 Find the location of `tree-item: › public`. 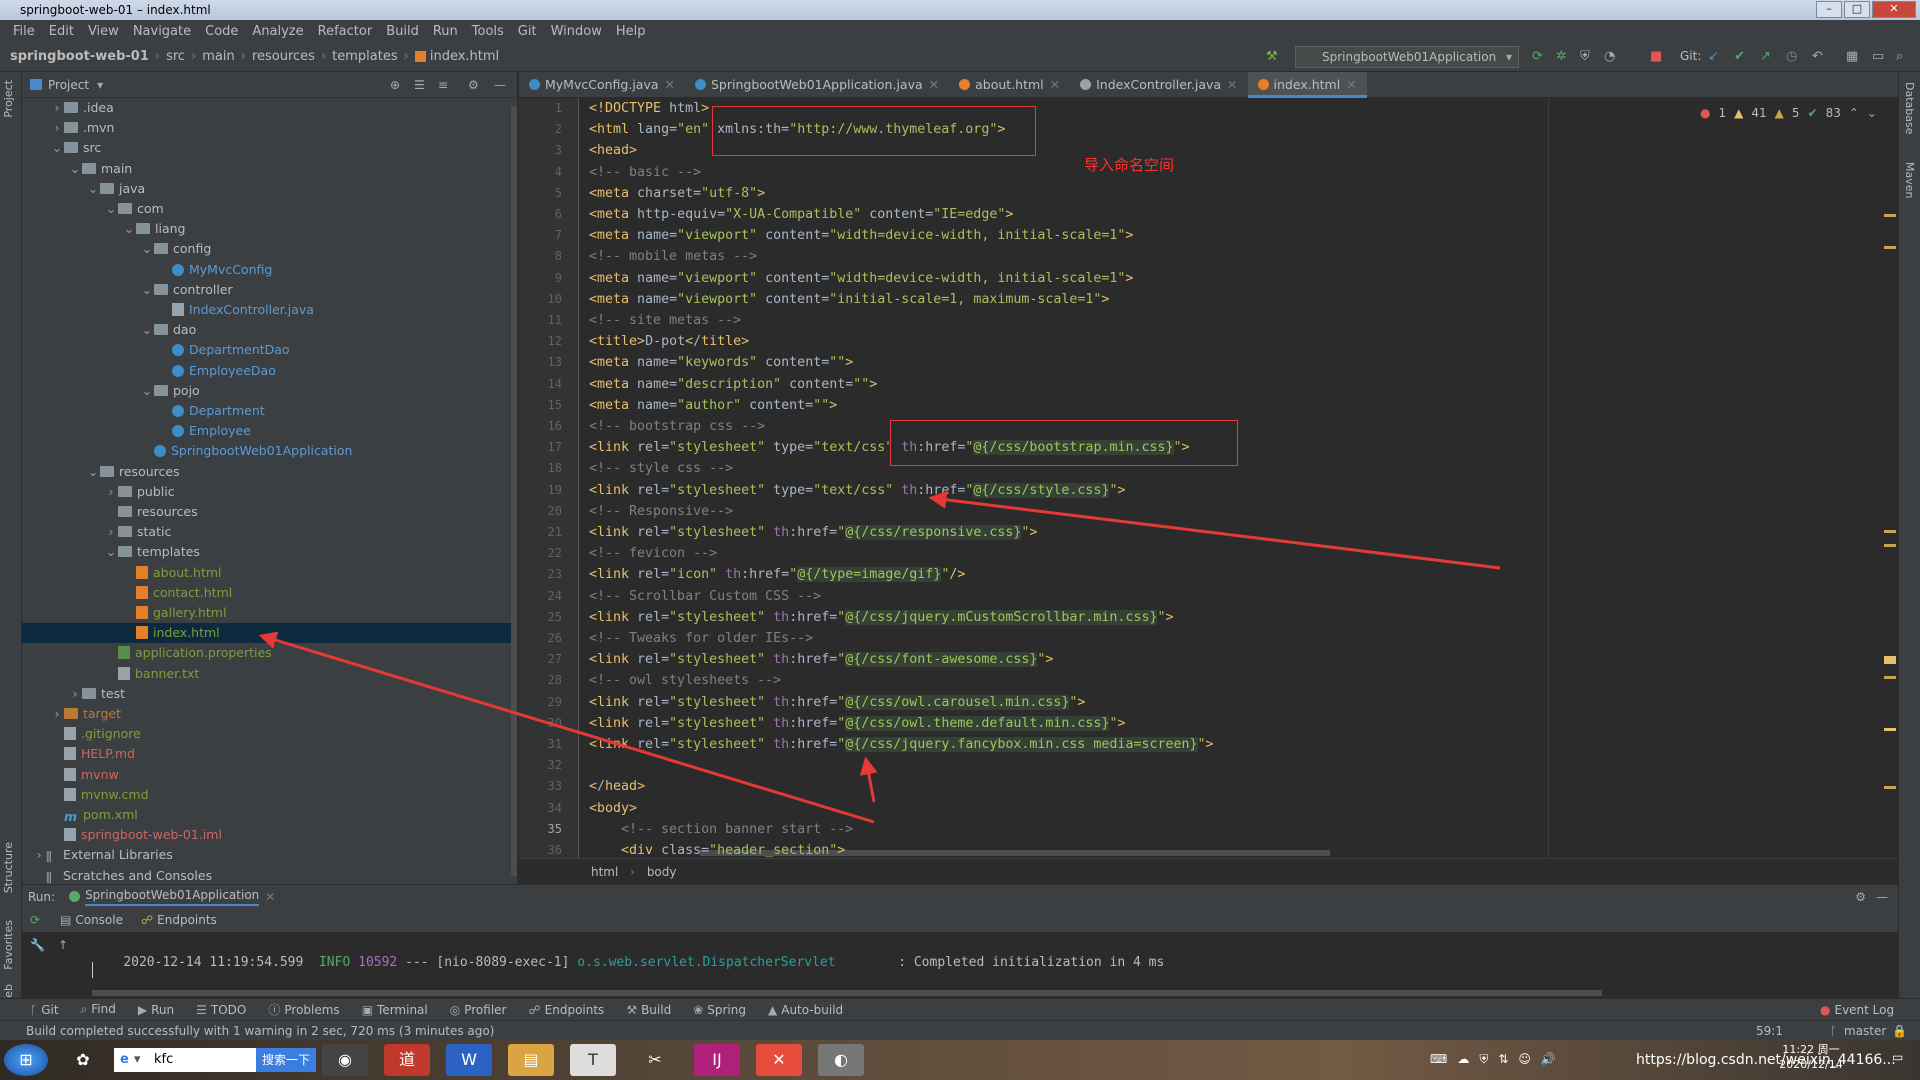

tree-item: › public is located at coordinates (269, 492).